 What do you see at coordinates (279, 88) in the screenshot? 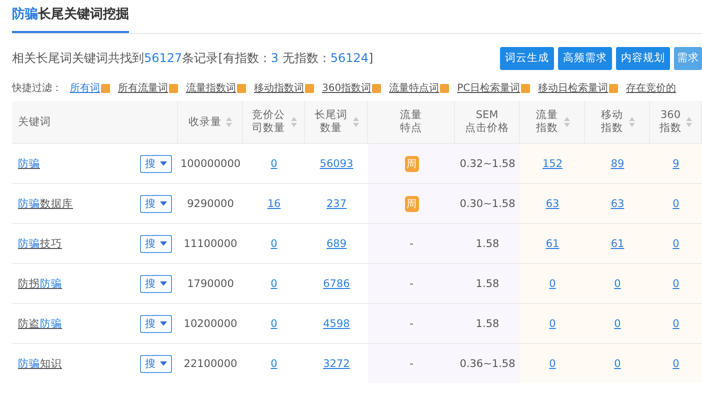
I see `filter-link: 移动指数词` at bounding box center [279, 88].